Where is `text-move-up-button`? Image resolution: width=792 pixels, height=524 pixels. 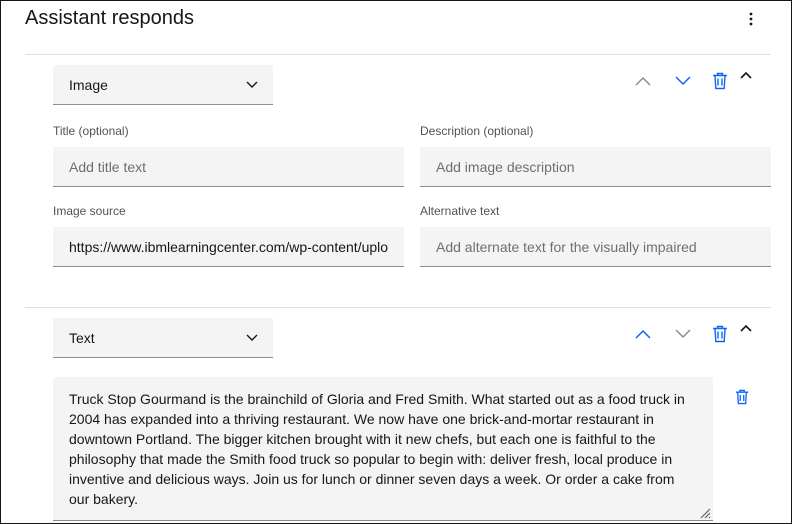 text-move-up-button is located at coordinates (643, 334).